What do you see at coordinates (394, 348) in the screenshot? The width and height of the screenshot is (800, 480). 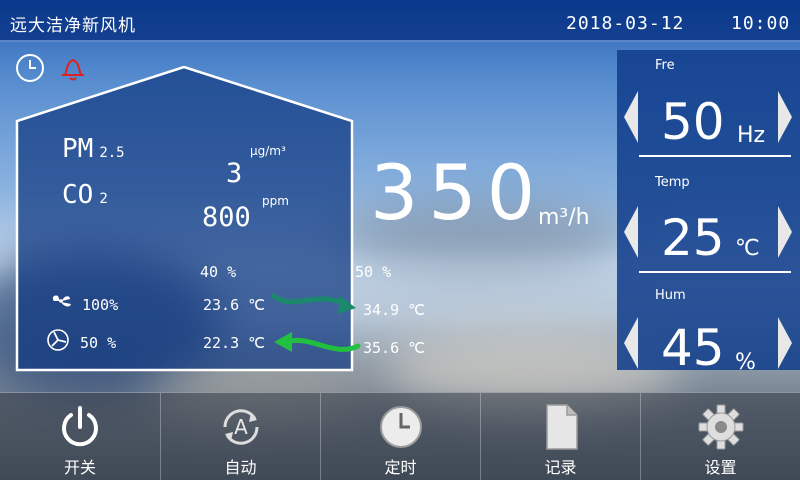 I see `outdoor-temp-out: 35.6 ℃` at bounding box center [394, 348].